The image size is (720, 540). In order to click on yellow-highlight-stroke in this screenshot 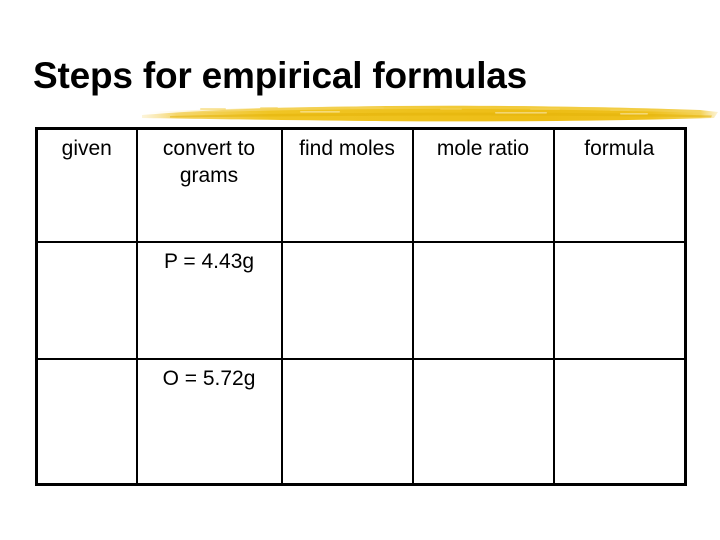, I will do `click(430, 112)`.